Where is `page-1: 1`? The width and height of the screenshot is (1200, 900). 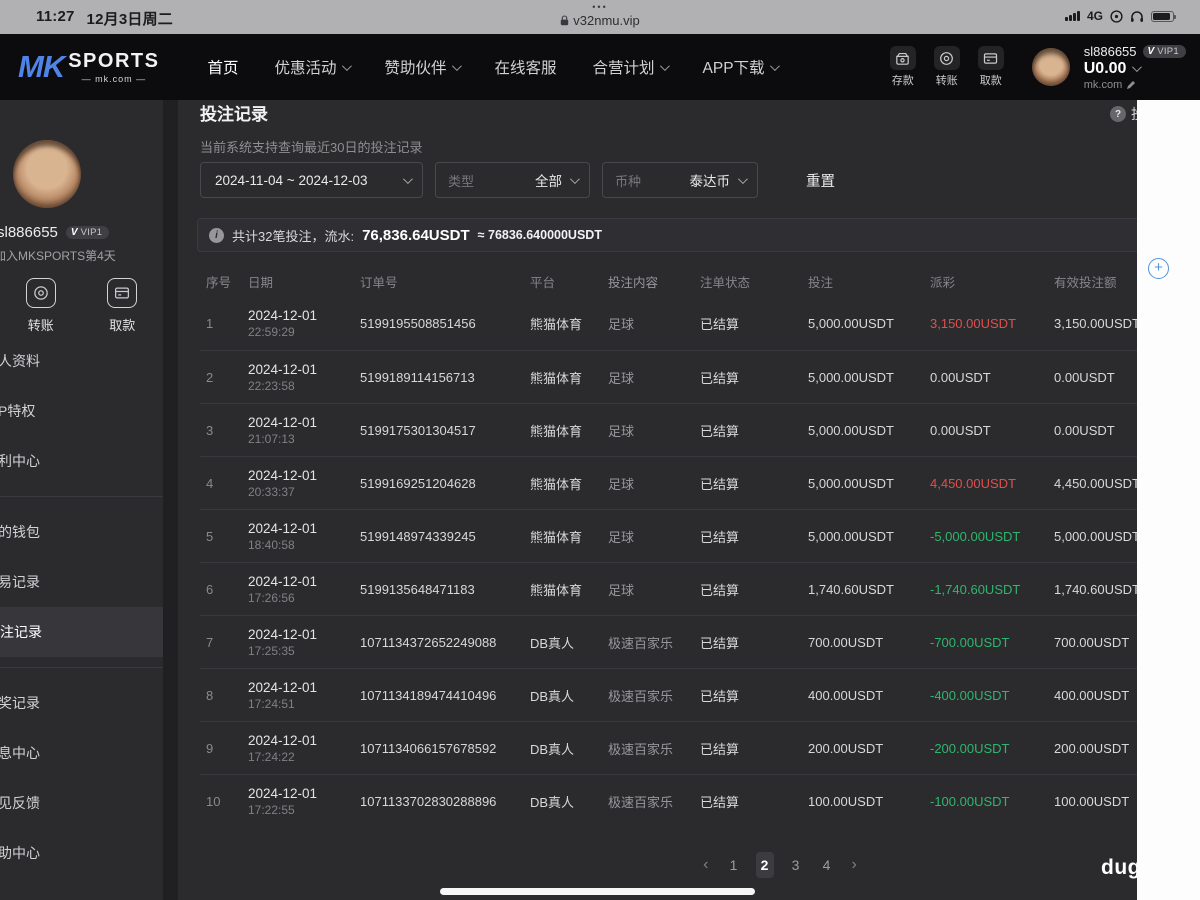 page-1: 1 is located at coordinates (734, 865).